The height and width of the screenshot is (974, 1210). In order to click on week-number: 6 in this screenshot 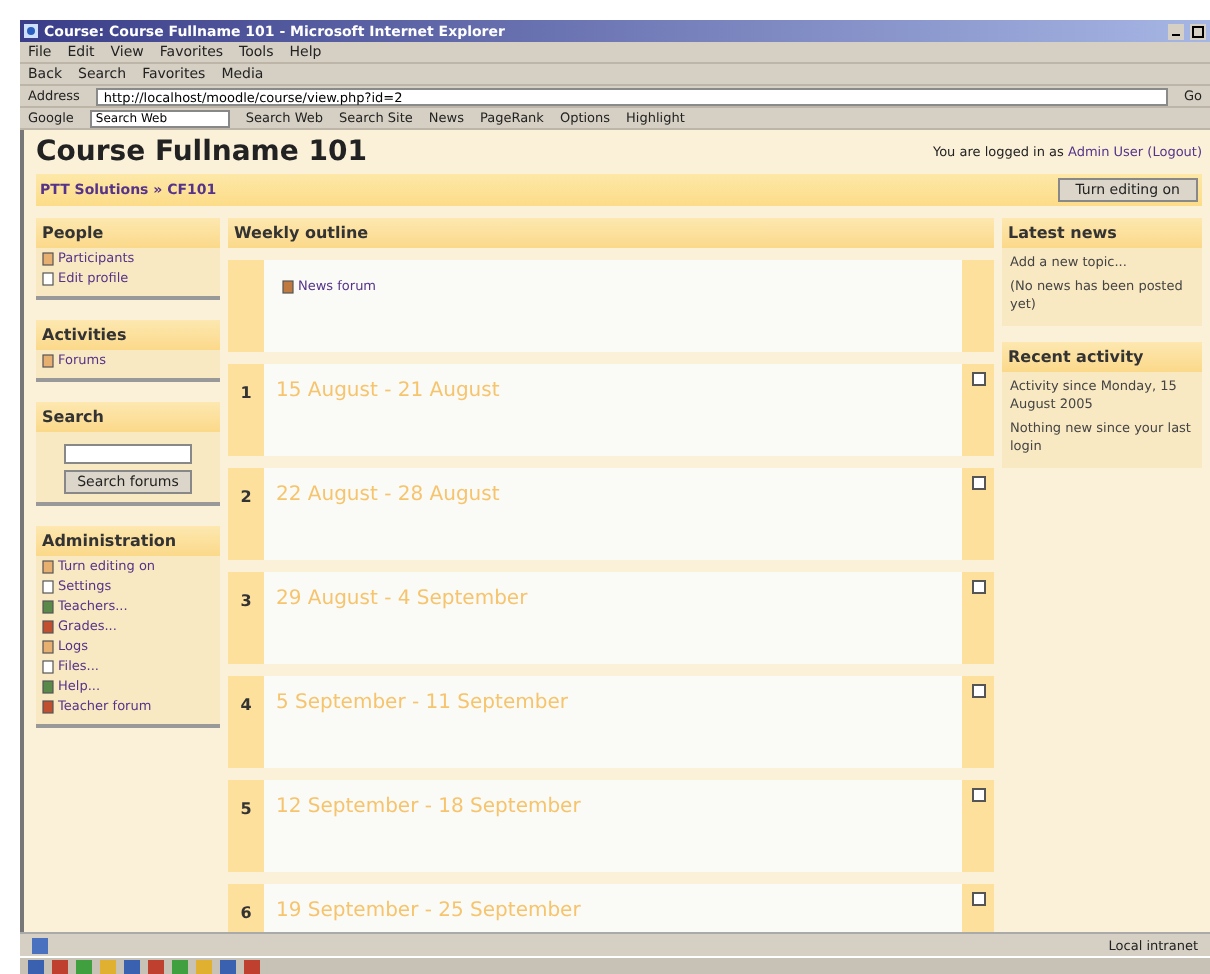, I will do `click(246, 908)`.